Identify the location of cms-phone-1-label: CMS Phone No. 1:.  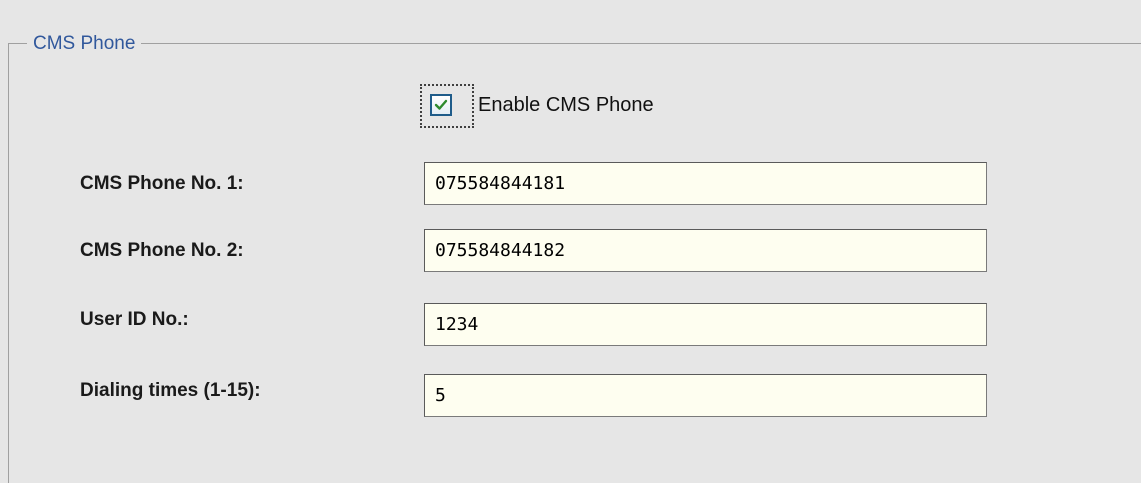
(162, 183).